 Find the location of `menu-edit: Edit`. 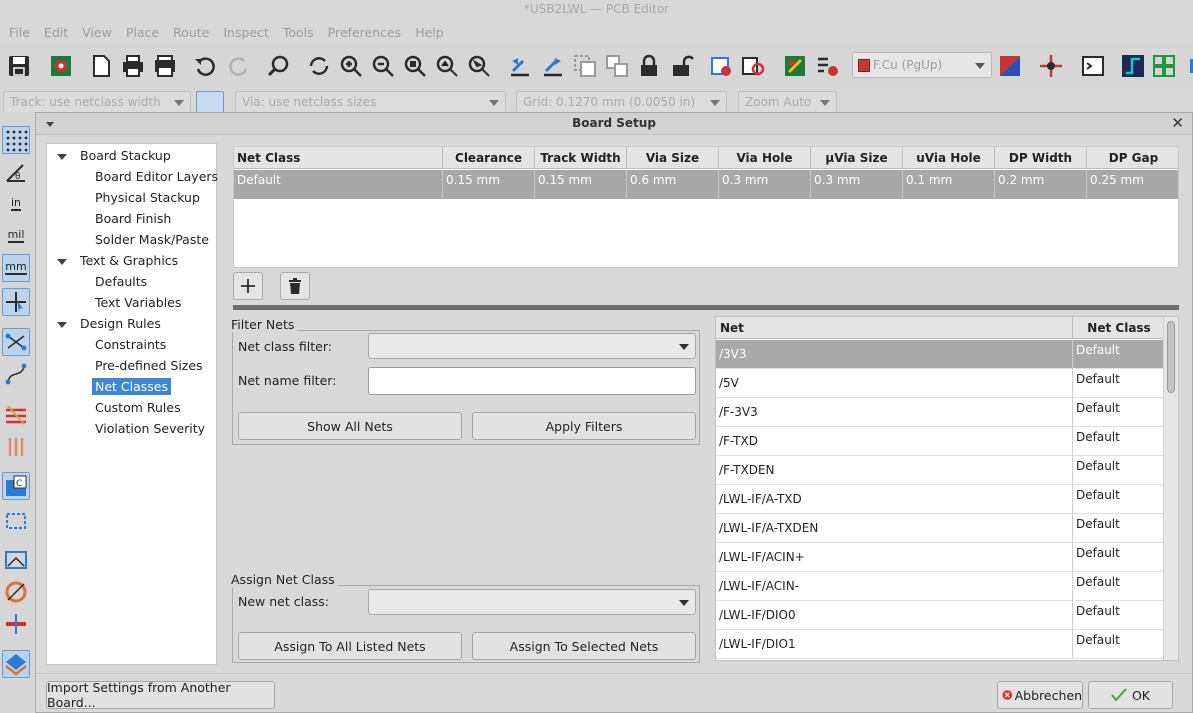

menu-edit: Edit is located at coordinates (56, 32).